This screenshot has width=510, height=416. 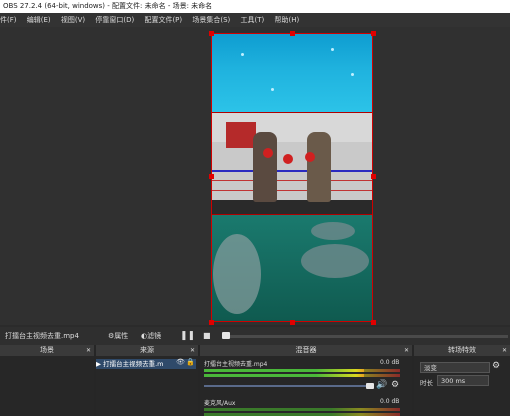 I want to click on scenes-dock: 场景 ✕, so click(x=47, y=380).